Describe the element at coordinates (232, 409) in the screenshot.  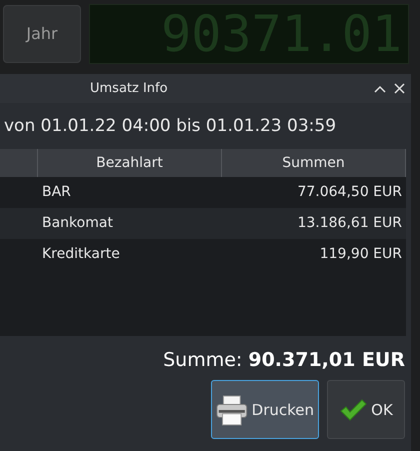
I see `printer-icon` at that location.